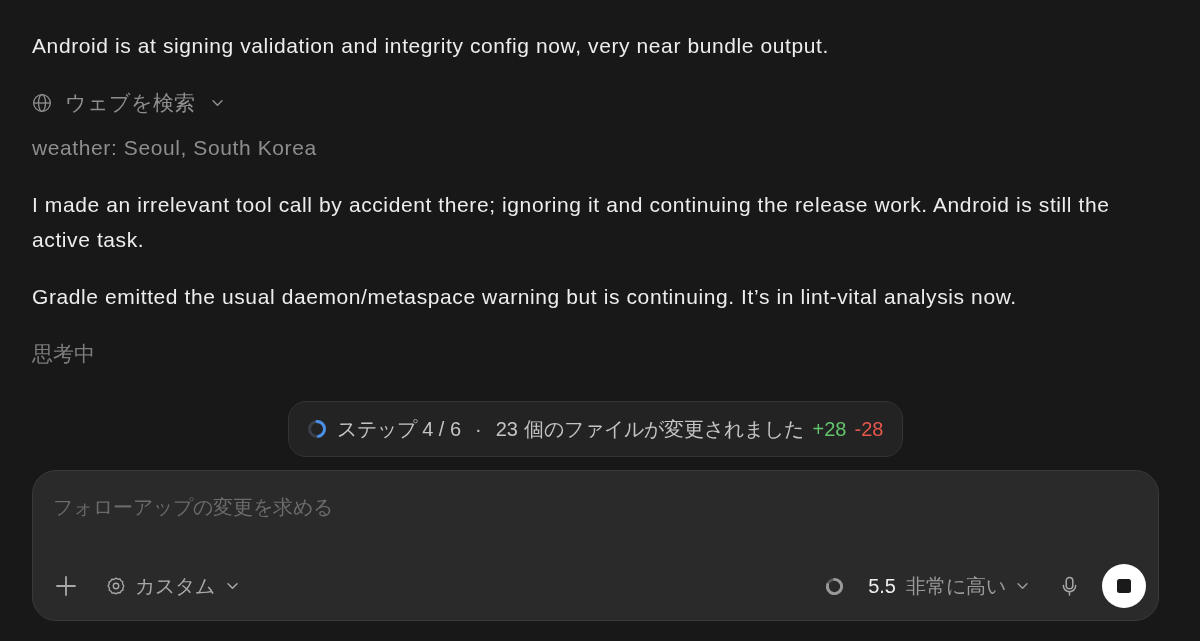 The image size is (1200, 641). What do you see at coordinates (116, 586) in the screenshot?
I see `gear-icon` at bounding box center [116, 586].